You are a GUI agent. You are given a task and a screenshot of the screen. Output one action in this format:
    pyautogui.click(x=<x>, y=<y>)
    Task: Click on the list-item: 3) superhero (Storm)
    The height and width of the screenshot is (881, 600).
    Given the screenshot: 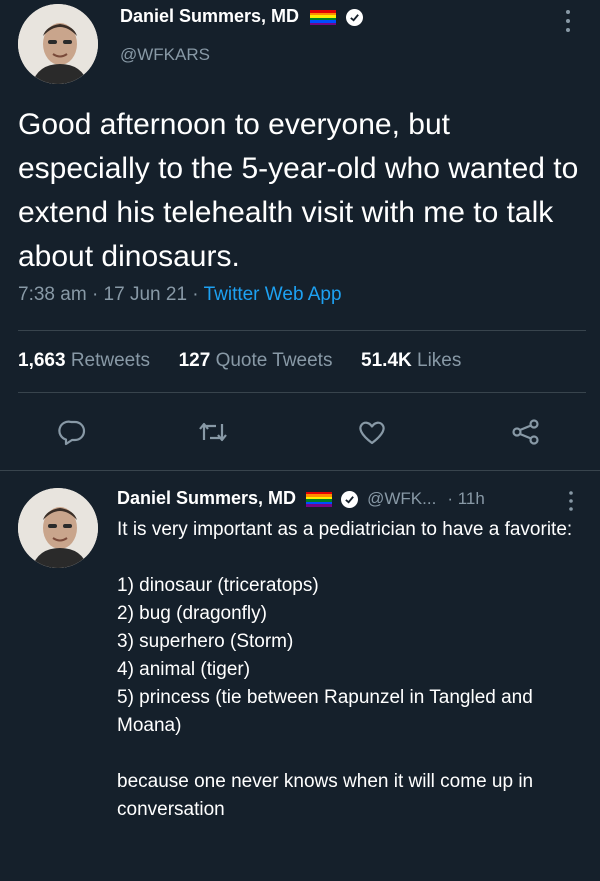 What is the action you would take?
    pyautogui.click(x=205, y=641)
    